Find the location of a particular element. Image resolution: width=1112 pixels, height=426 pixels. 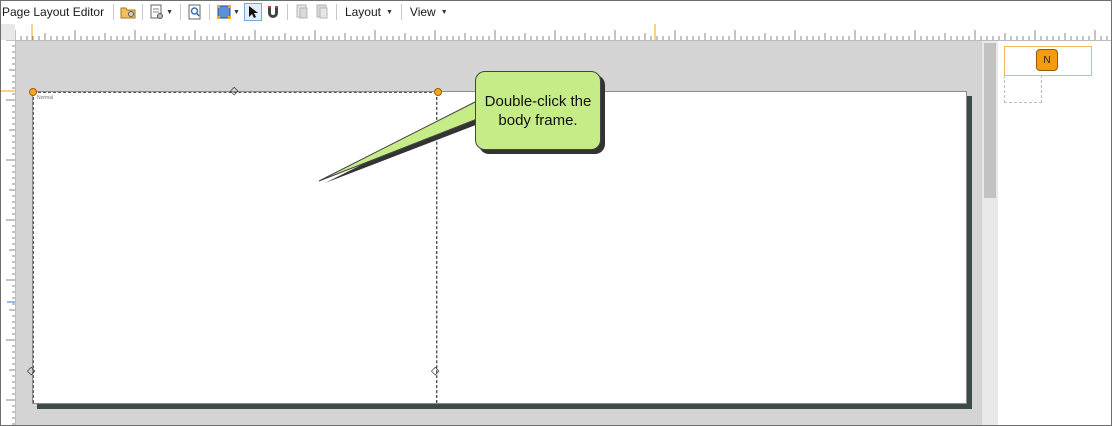

view-menu-button: View ▼ is located at coordinates (429, 12).